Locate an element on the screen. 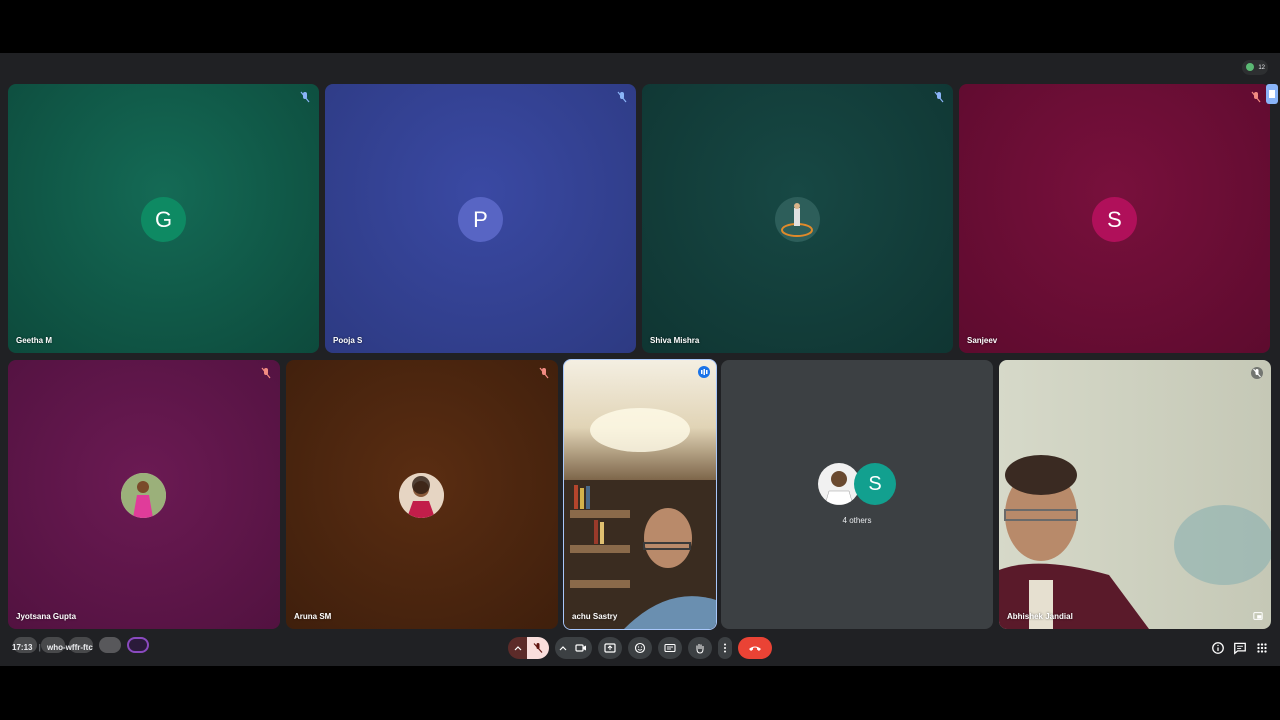 This screenshot has width=1280, height=720. participant-name: achu Sastry is located at coordinates (595, 616).